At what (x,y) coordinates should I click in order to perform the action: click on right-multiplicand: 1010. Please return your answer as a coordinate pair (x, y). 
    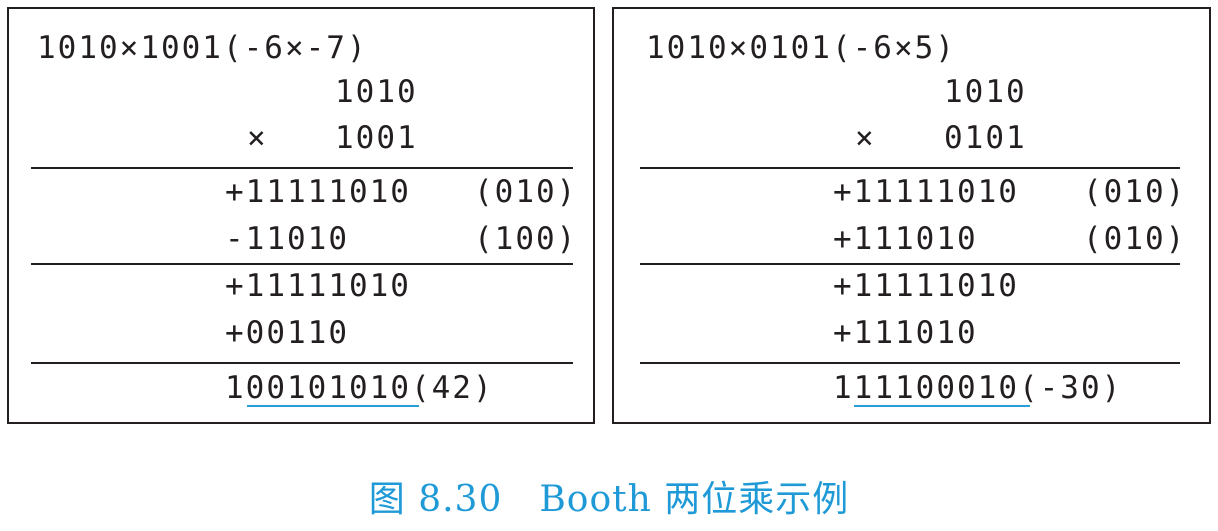
    Looking at the image, I should click on (985, 92).